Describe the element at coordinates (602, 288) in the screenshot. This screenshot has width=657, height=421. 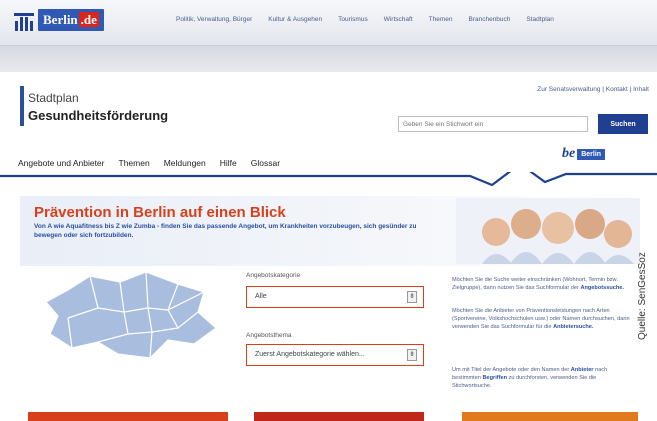
I see `link-angebotssuche: Angebotssuche.` at that location.